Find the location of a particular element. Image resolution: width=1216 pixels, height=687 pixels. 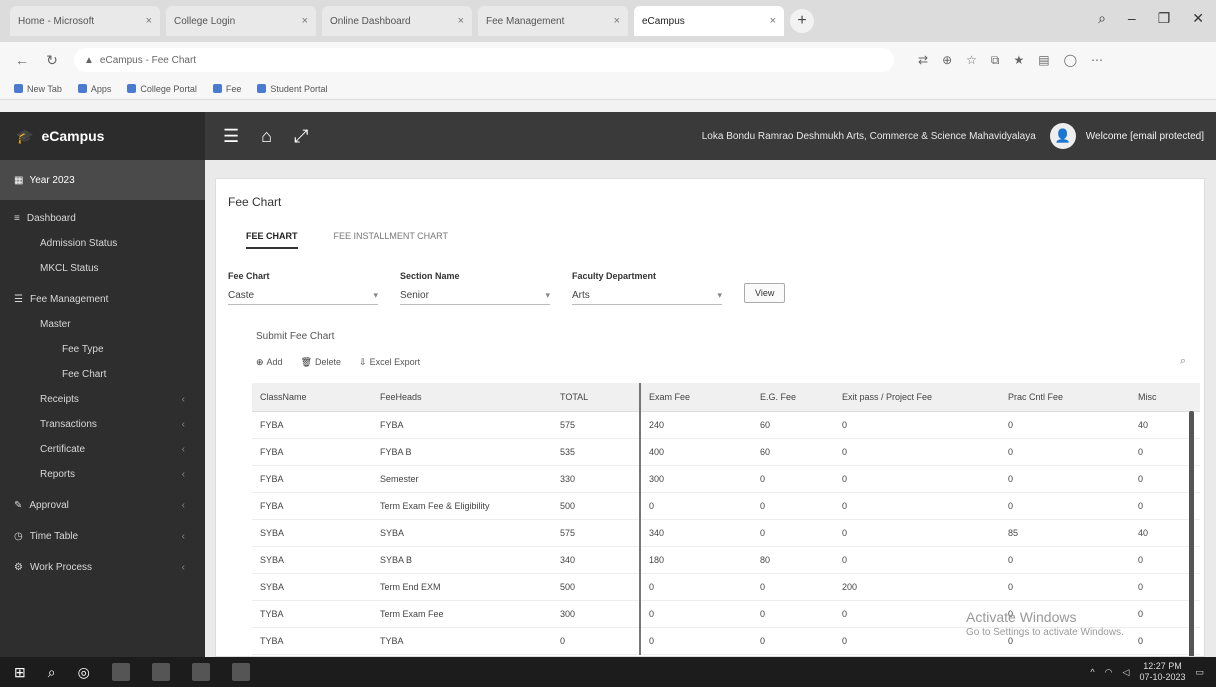

translate-icon: ⇄ is located at coordinates (923, 60).